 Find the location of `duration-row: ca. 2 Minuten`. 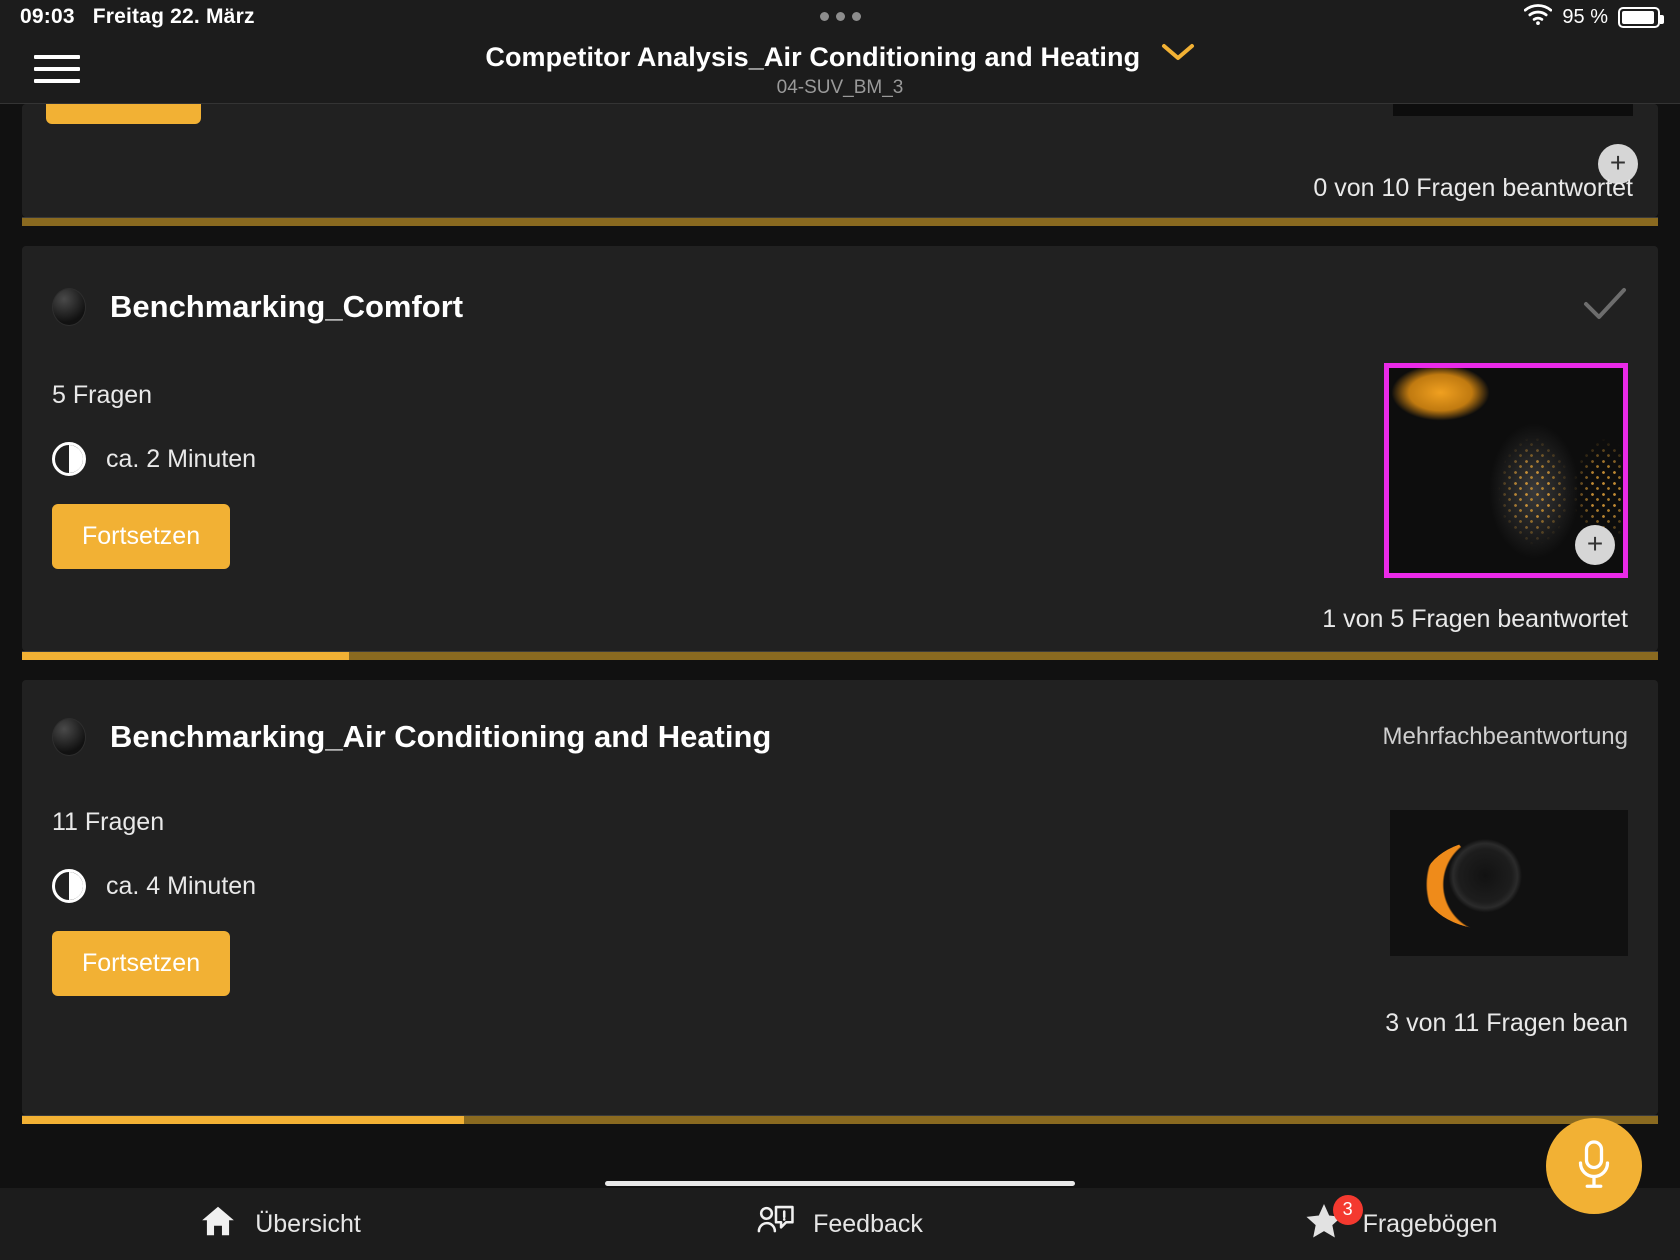

duration-row: ca. 2 Minuten is located at coordinates (154, 459).